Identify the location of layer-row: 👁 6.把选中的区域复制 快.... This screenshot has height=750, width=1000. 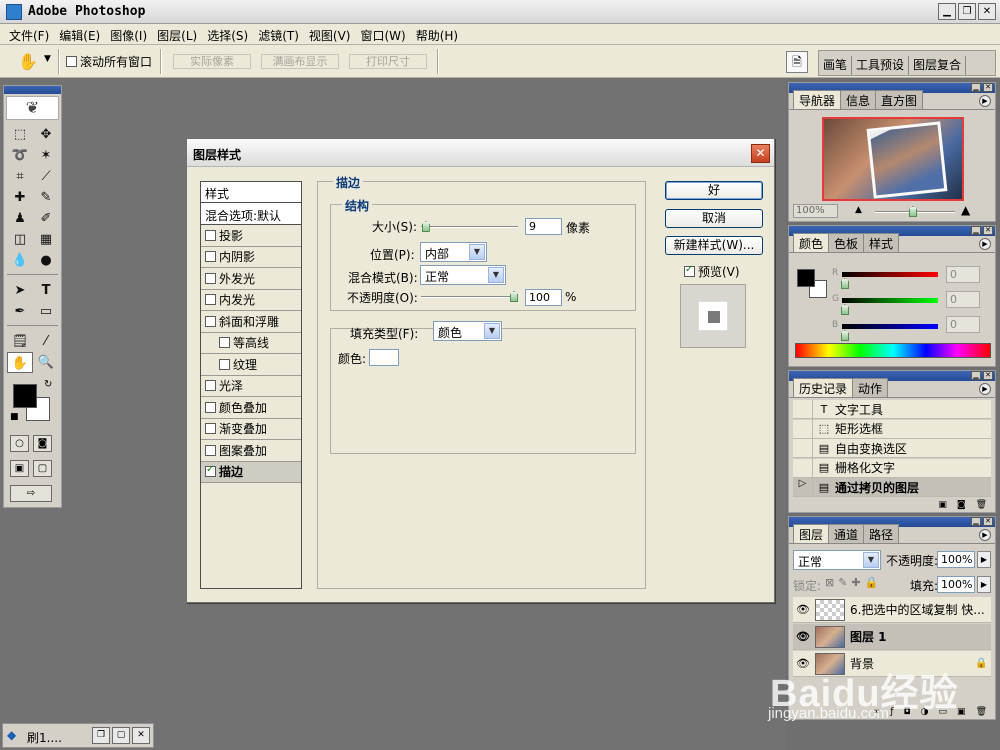
(892, 610).